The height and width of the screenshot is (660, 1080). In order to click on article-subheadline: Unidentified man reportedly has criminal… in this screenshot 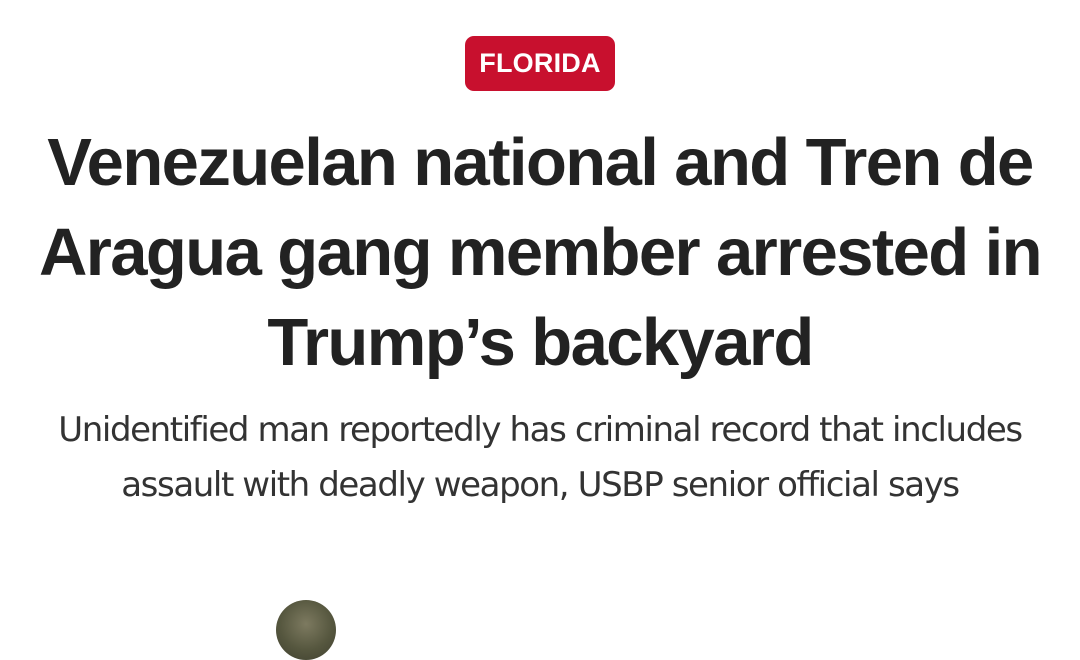, I will do `click(540, 457)`.